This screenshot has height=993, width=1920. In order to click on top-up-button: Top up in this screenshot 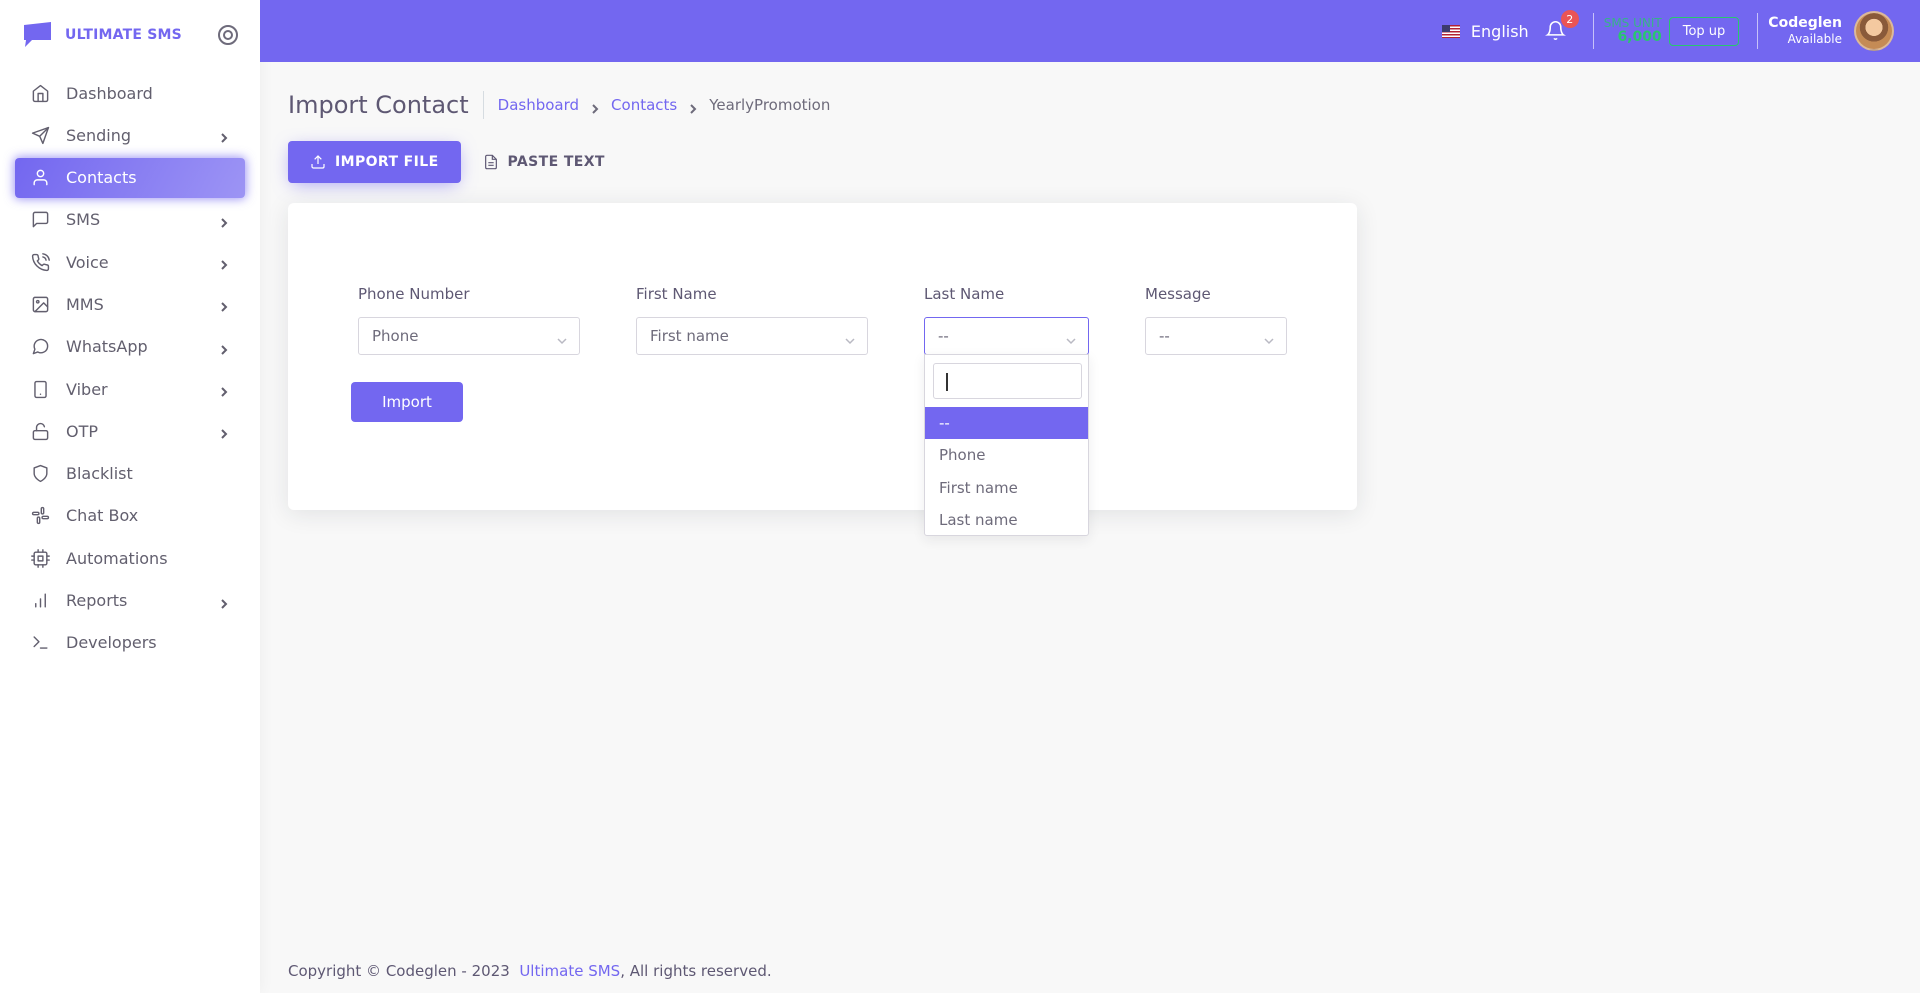, I will do `click(1704, 31)`.